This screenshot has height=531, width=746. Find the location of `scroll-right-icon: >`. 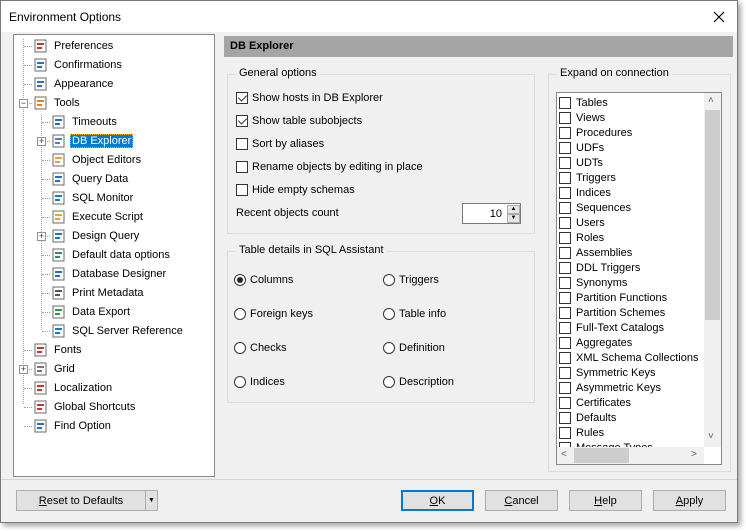

scroll-right-icon: > is located at coordinates (694, 454).